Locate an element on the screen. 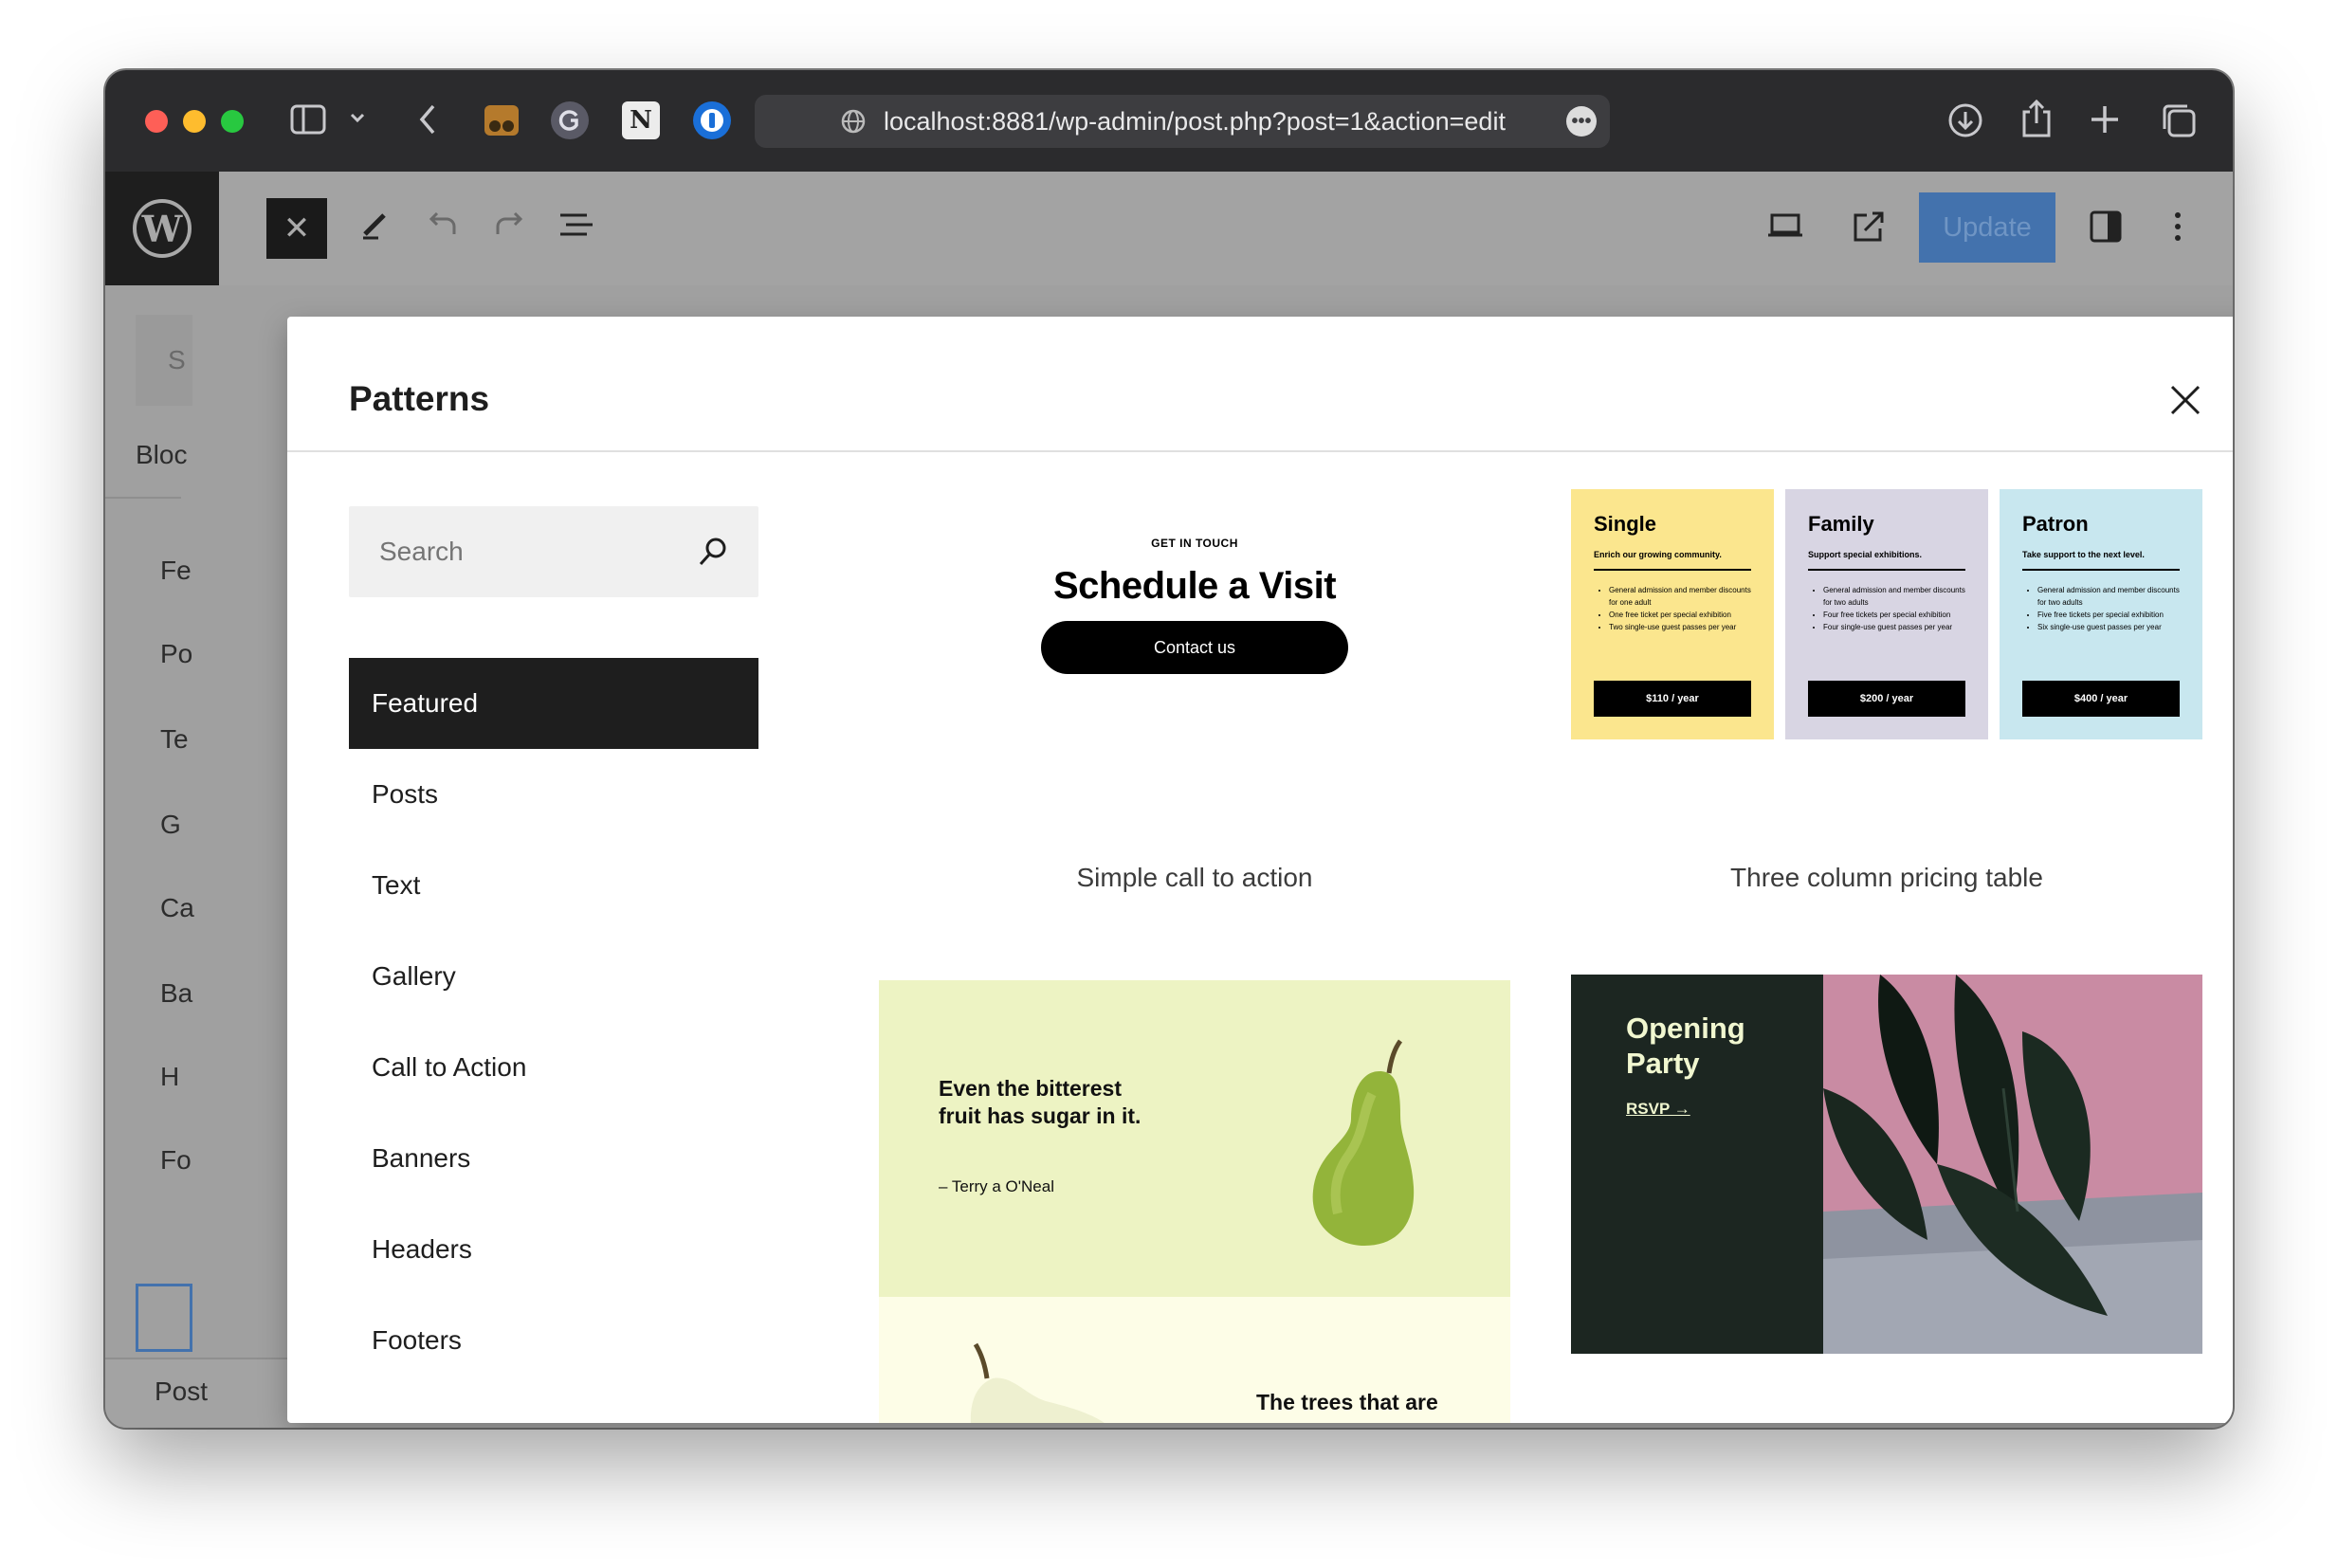  notion-icon: N is located at coordinates (641, 120).